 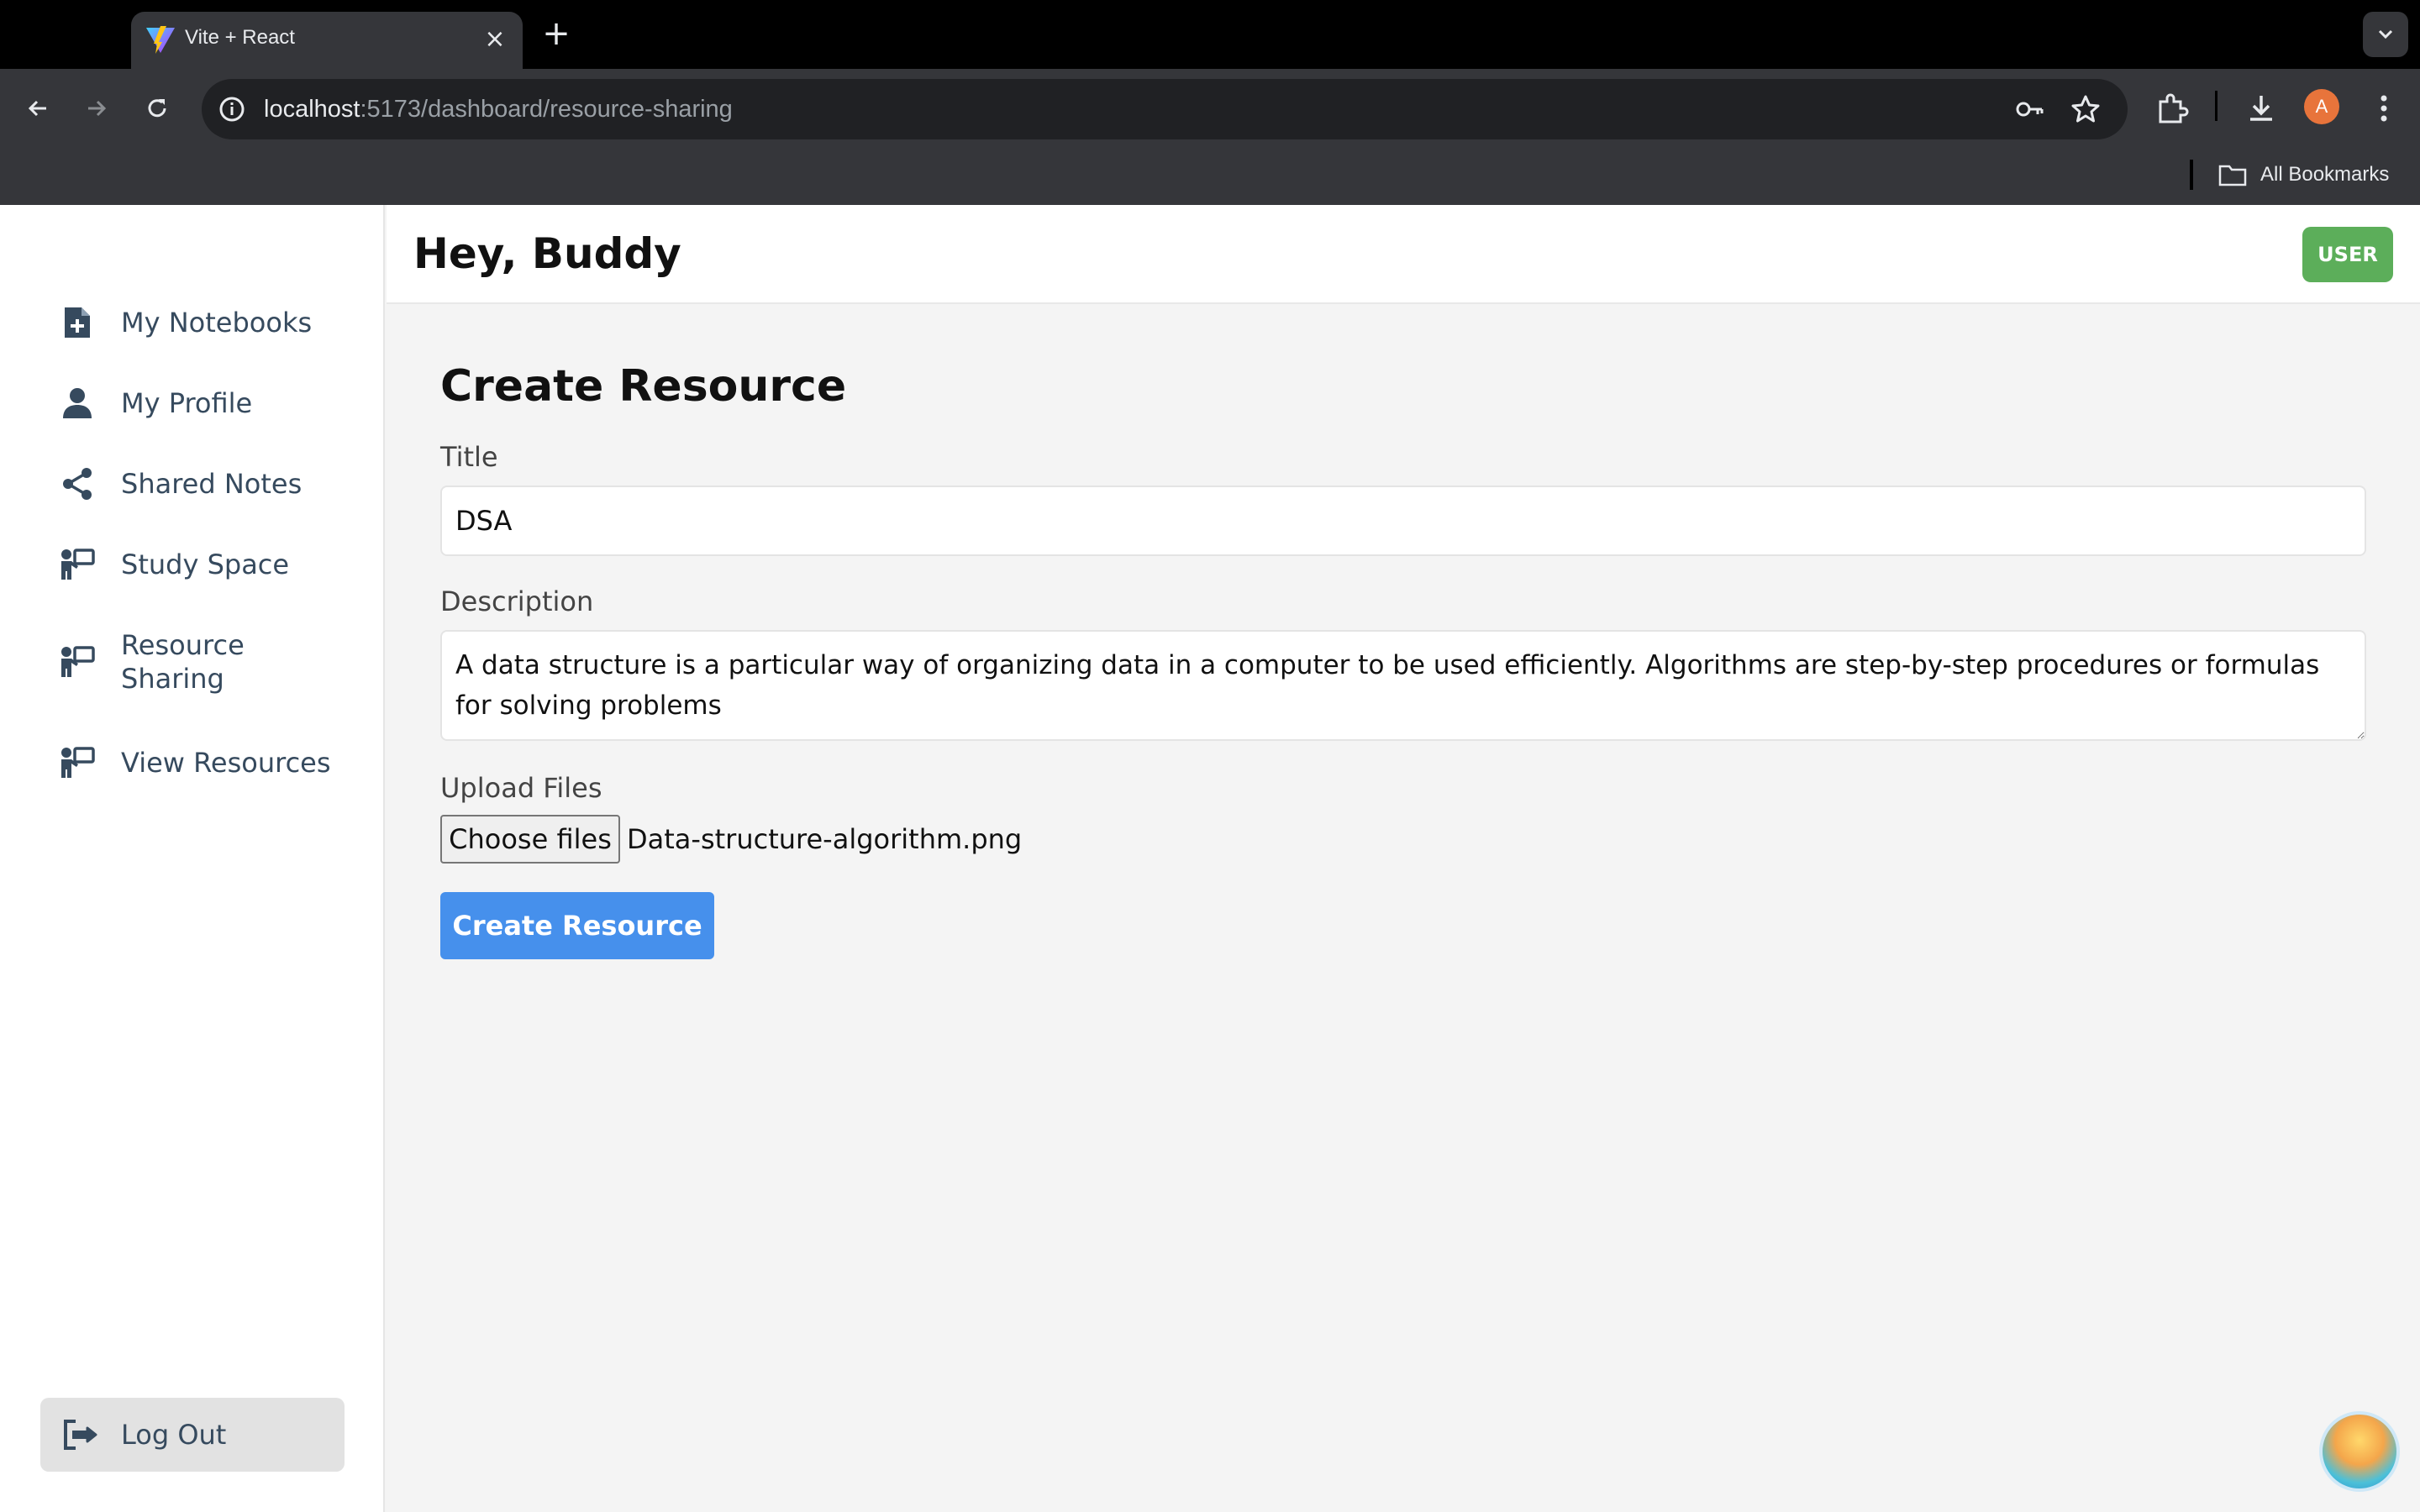 I want to click on choose-files-button: Choose files, so click(x=530, y=839).